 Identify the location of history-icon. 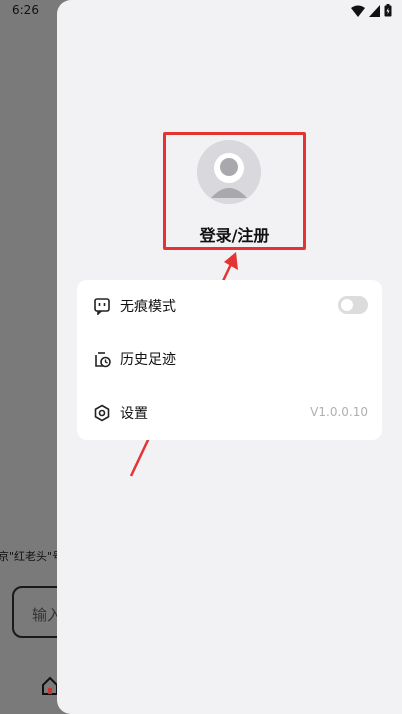
(103, 360).